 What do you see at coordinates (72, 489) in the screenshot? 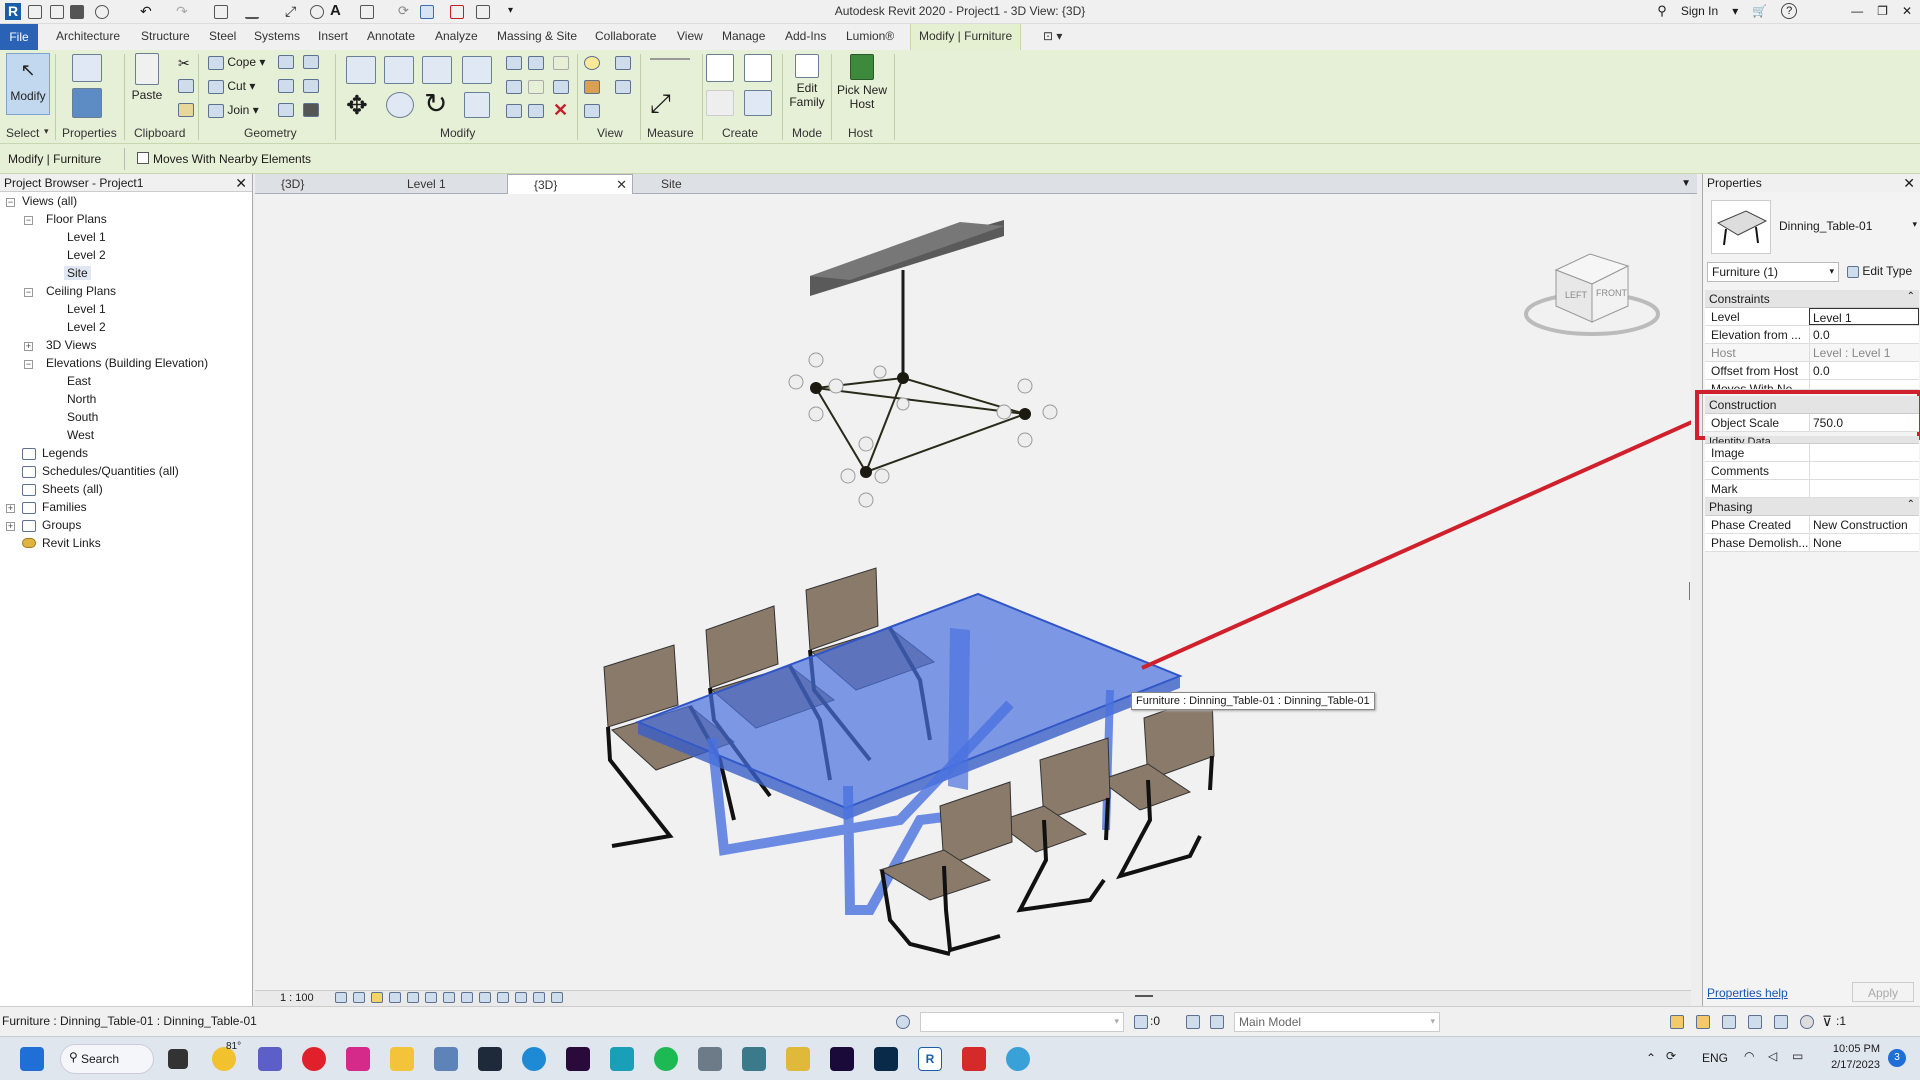
I see `tree-node-sheets: Sheets (all)` at bounding box center [72, 489].